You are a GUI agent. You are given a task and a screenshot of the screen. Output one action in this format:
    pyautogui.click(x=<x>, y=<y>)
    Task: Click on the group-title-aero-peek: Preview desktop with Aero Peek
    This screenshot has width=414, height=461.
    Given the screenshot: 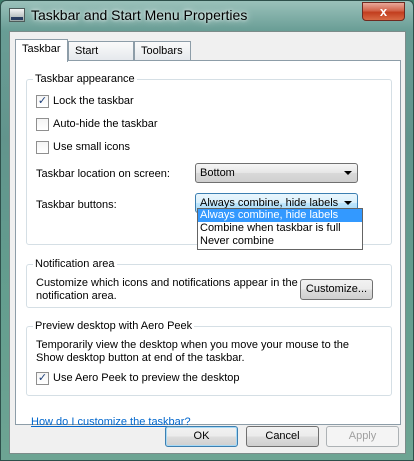 What is the action you would take?
    pyautogui.click(x=114, y=326)
    